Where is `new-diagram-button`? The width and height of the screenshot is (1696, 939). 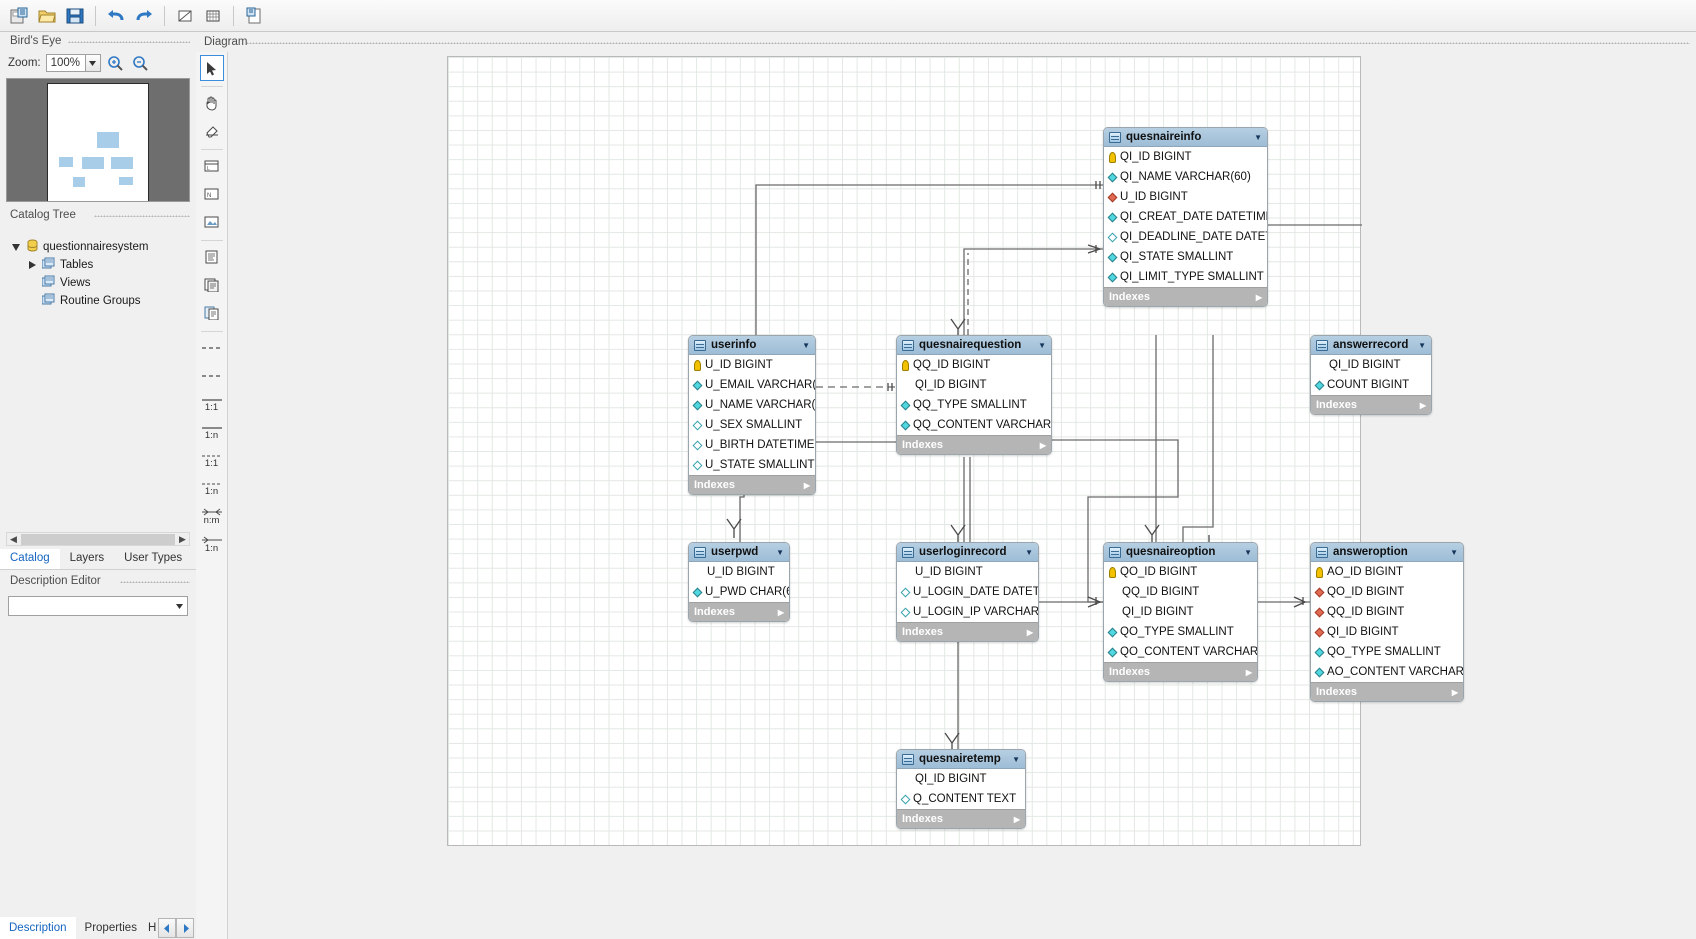 new-diagram-button is located at coordinates (254, 16).